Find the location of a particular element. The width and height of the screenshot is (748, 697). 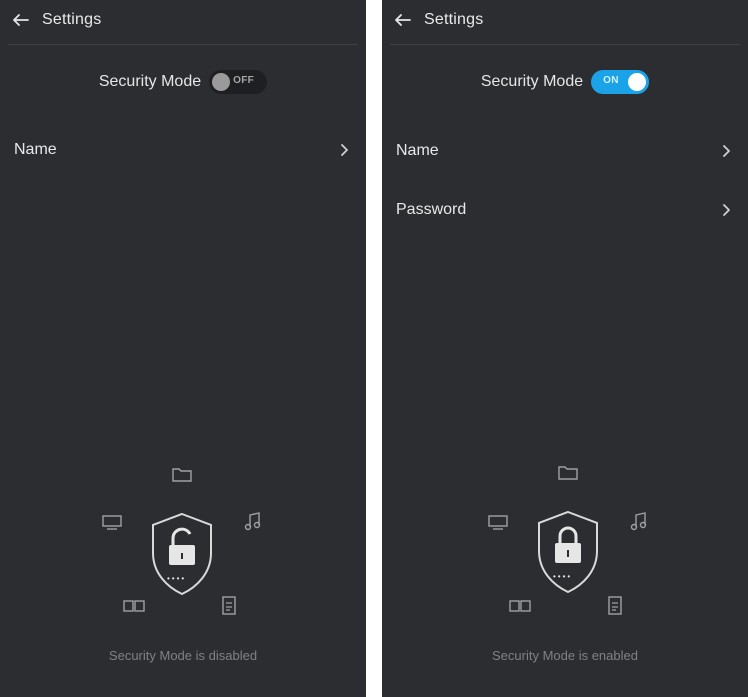

security-mode-toggle: ON is located at coordinates (620, 82).